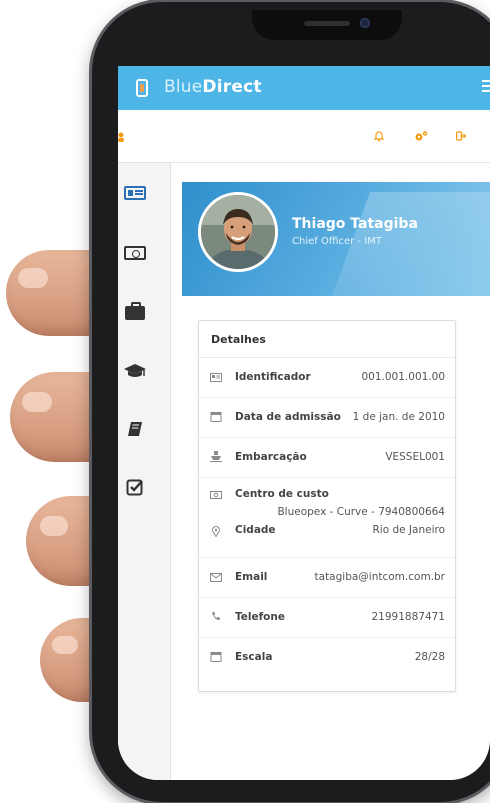  What do you see at coordinates (260, 617) in the screenshot?
I see `detail-label: Telefone` at bounding box center [260, 617].